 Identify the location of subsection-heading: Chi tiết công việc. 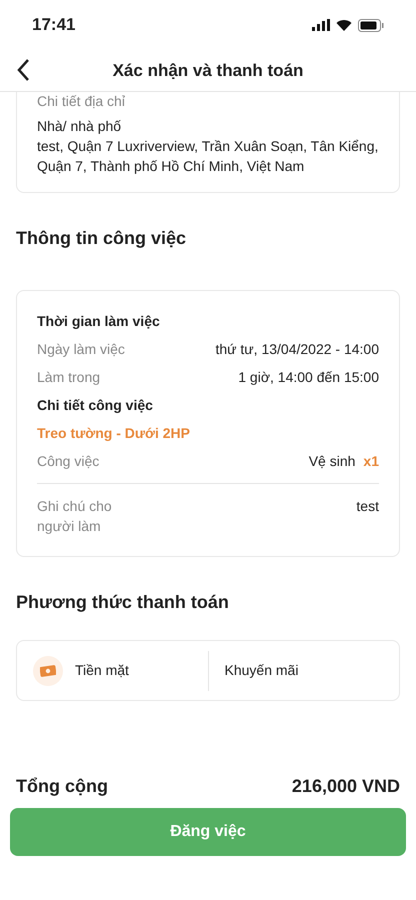
(95, 405).